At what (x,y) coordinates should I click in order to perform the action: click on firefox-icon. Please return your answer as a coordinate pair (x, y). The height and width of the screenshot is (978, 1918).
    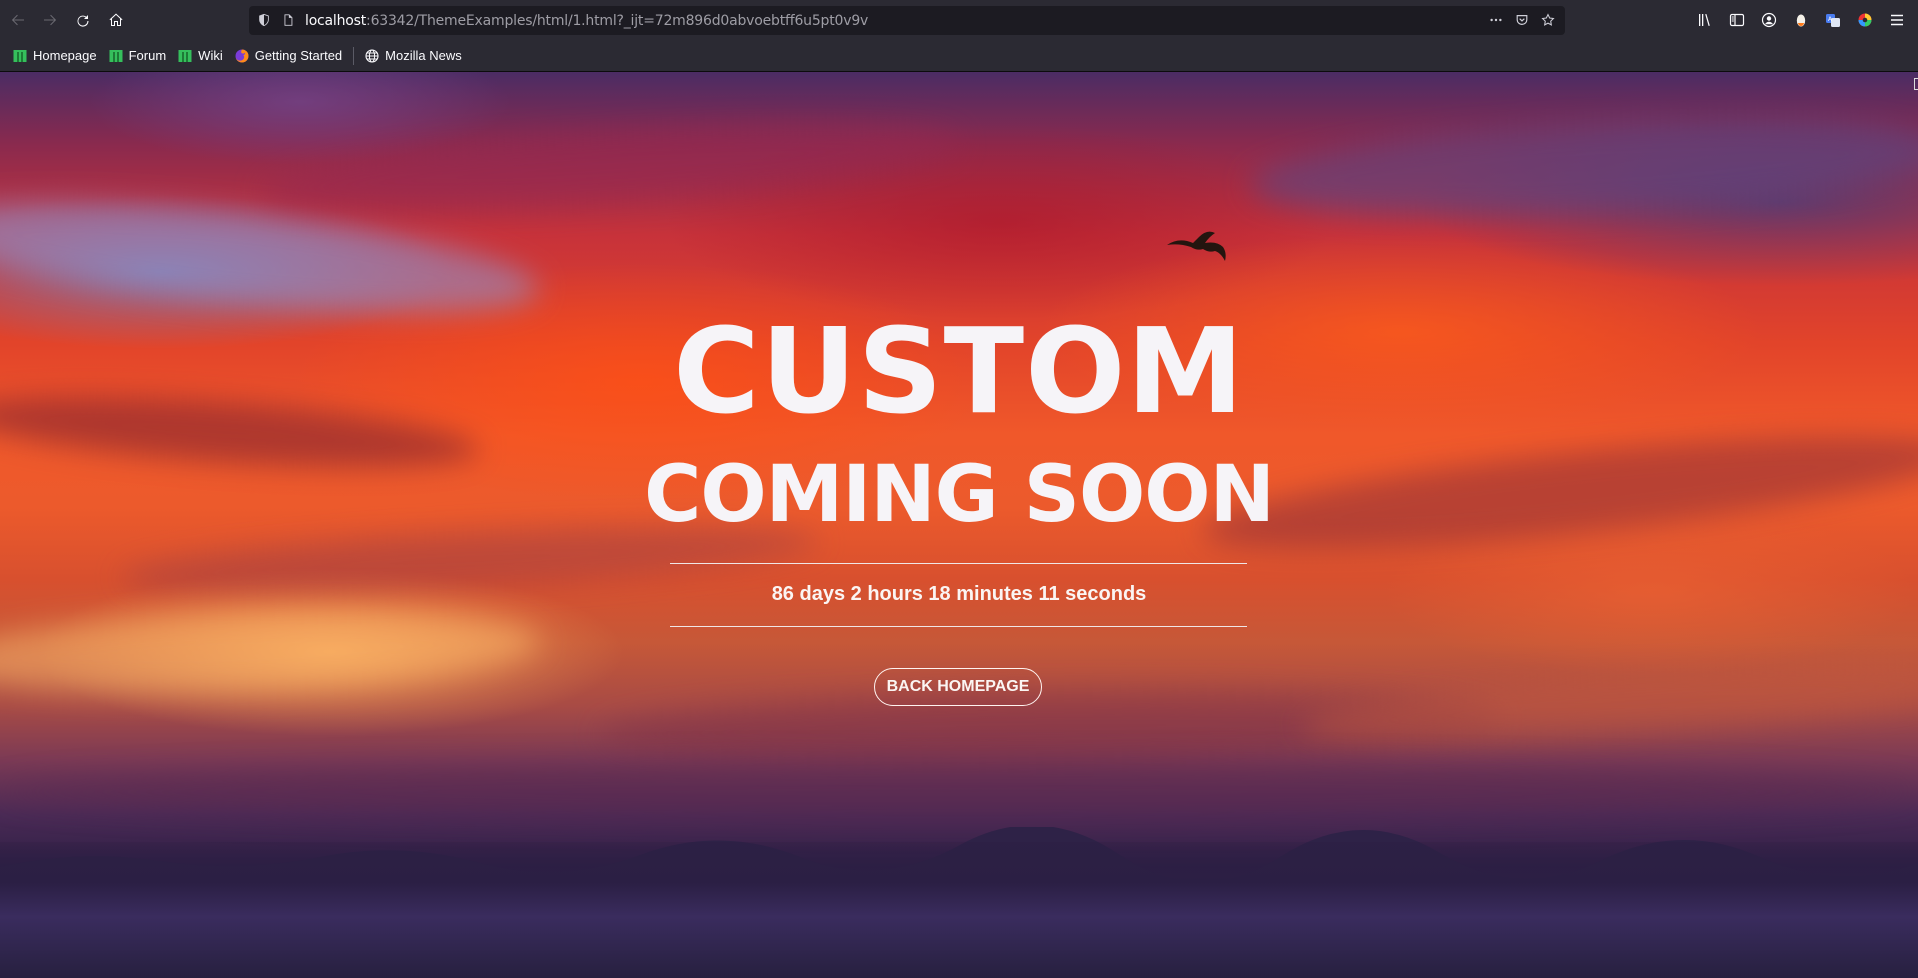
    Looking at the image, I should click on (242, 56).